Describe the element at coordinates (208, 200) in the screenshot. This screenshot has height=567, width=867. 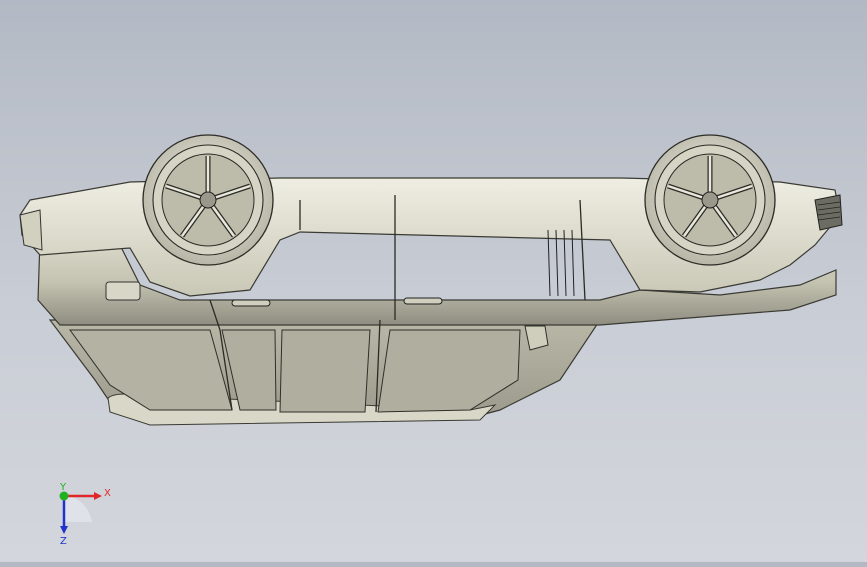
I see `rear-wheel` at that location.